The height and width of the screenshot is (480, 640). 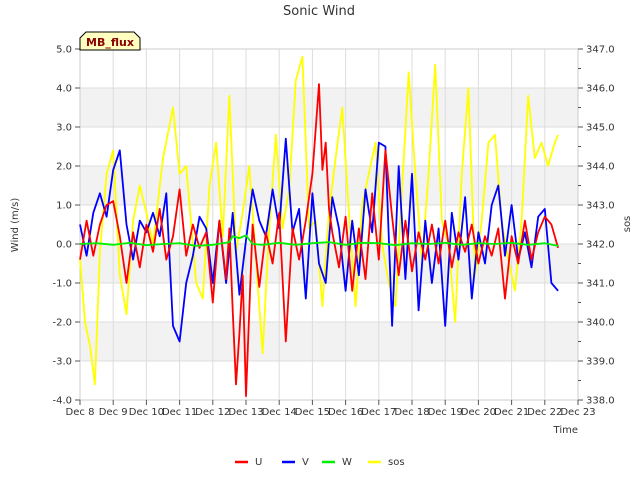 I want to click on y-right-tick-label: 341.0, so click(x=600, y=284).